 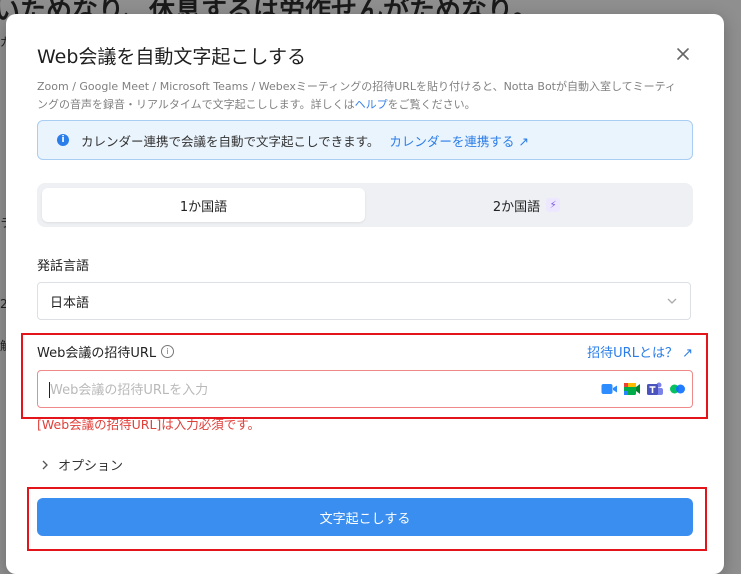 What do you see at coordinates (168, 351) in the screenshot?
I see `info-circle-icon: i` at bounding box center [168, 351].